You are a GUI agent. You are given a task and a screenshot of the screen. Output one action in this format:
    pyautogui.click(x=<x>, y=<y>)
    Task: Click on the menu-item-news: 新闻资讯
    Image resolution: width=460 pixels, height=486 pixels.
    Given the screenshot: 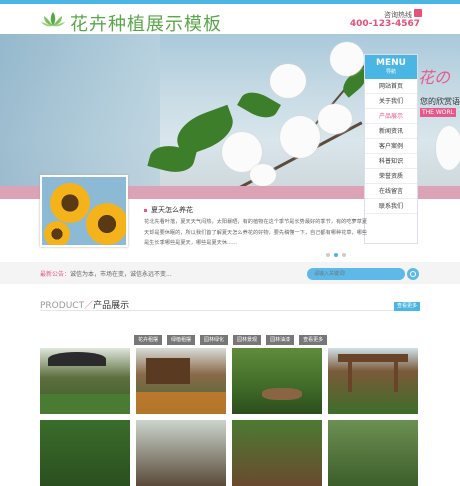 What is the action you would take?
    pyautogui.click(x=391, y=131)
    